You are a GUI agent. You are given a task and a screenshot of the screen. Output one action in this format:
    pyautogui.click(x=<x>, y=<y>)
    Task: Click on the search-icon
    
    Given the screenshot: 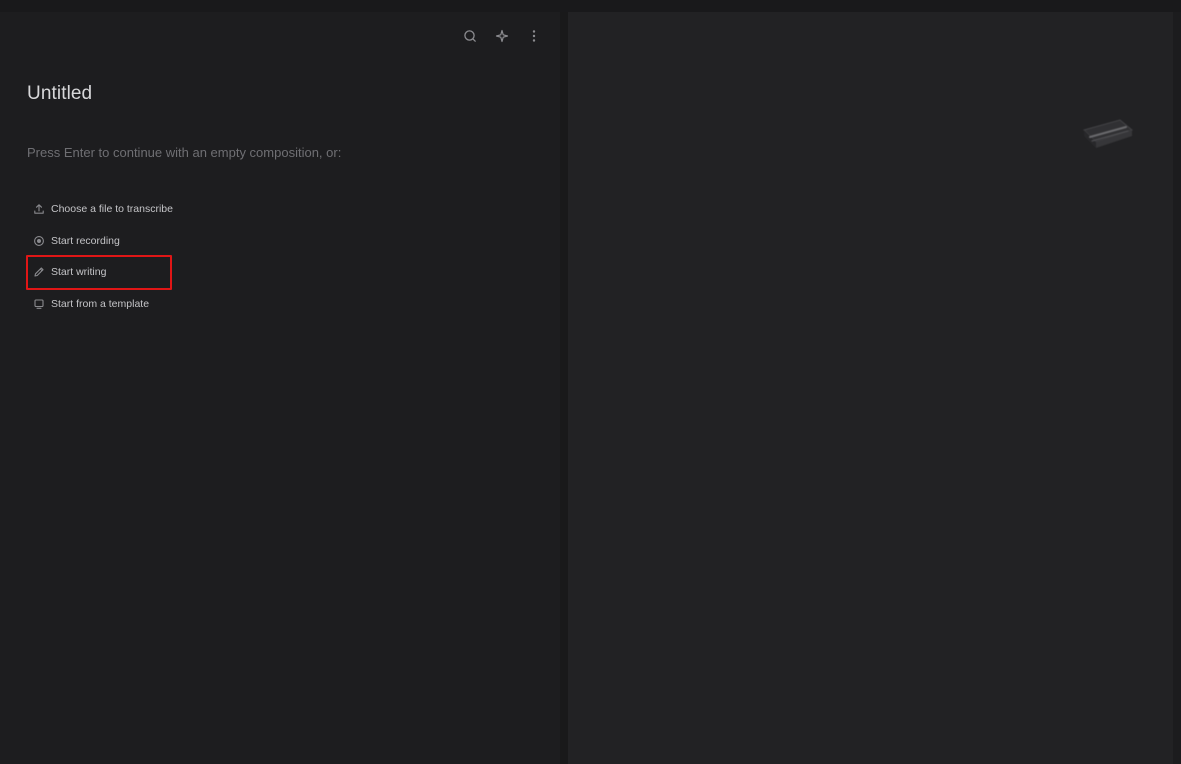 What is the action you would take?
    pyautogui.click(x=470, y=36)
    